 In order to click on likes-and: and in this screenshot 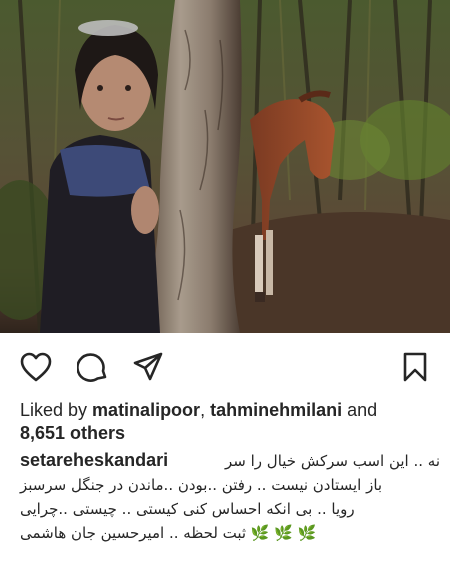, I will do `click(360, 410)`.